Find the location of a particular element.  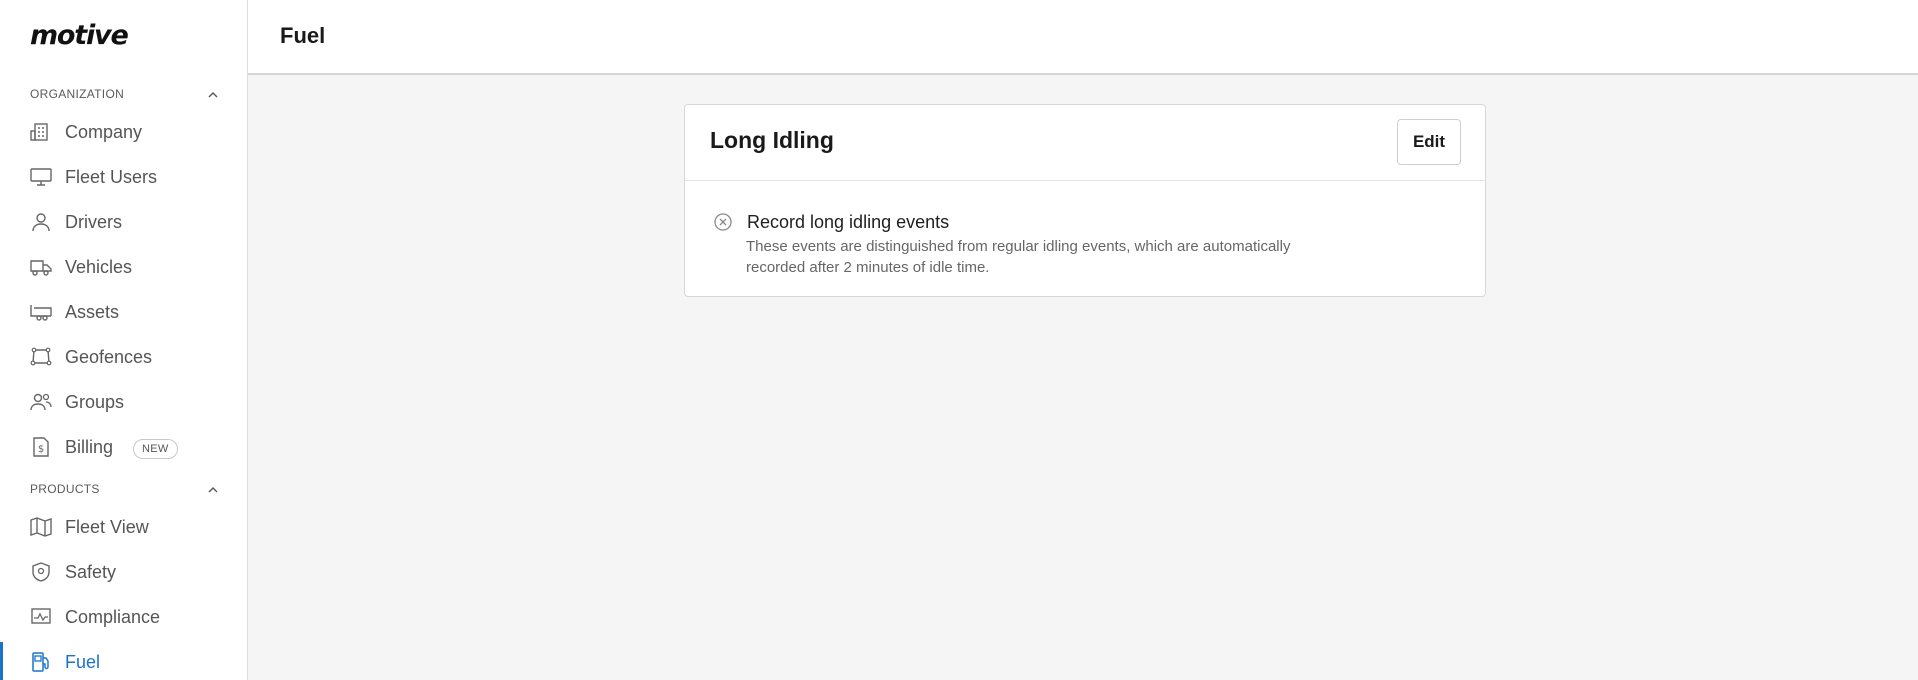

edit-button: Edit is located at coordinates (1429, 142).